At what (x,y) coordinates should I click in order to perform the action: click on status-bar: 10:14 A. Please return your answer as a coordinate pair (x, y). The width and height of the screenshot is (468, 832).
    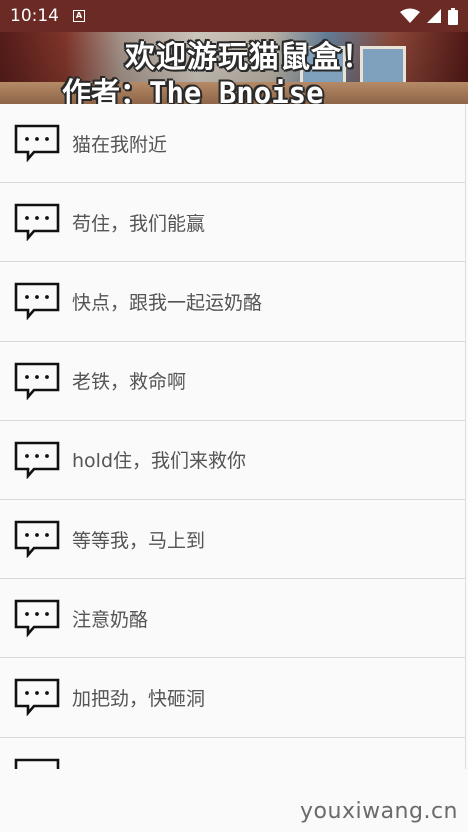
    Looking at the image, I should click on (234, 16).